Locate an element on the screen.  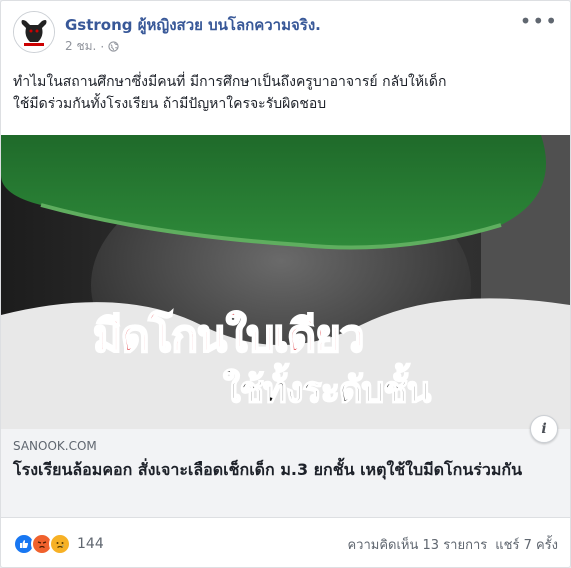
link-domain: SANOOK.COM is located at coordinates (55, 446).